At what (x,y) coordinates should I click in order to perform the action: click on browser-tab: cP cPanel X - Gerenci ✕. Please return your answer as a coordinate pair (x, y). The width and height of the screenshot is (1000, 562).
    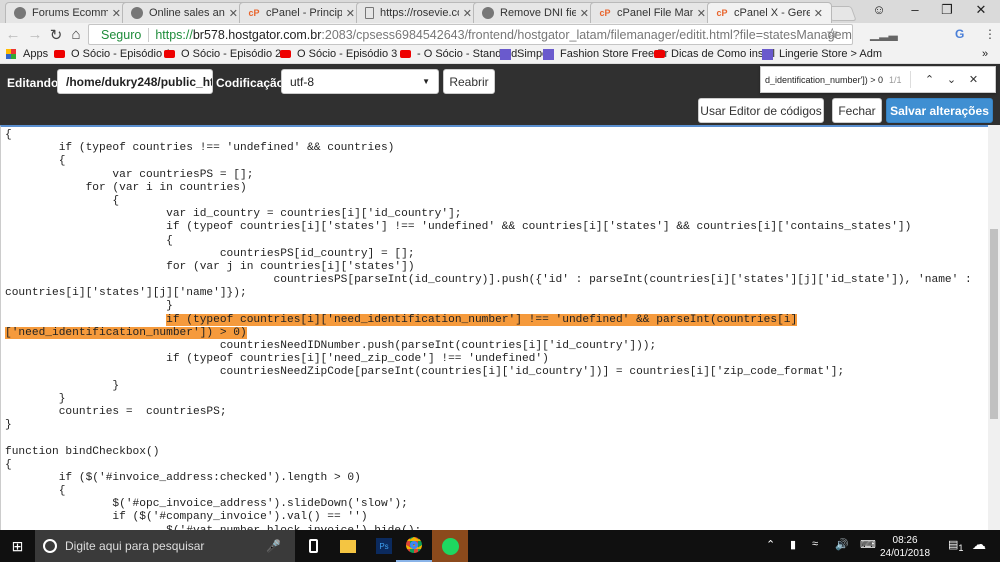
    Looking at the image, I should click on (769, 12).